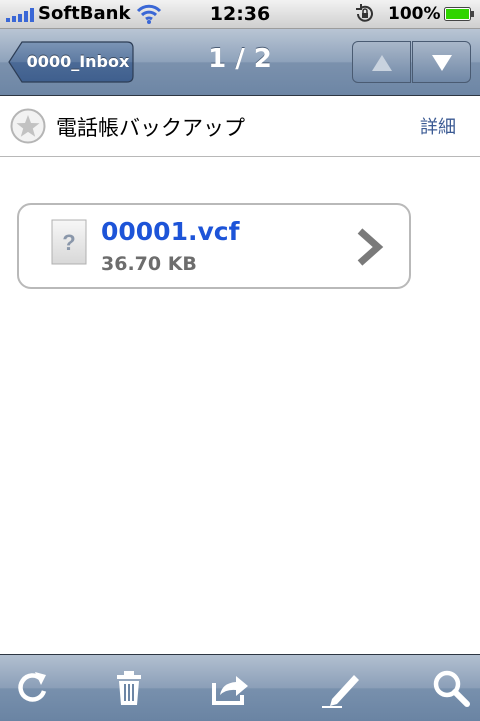 This screenshot has height=721, width=480. I want to click on attachment-filename: 00001.vcf, so click(170, 231).